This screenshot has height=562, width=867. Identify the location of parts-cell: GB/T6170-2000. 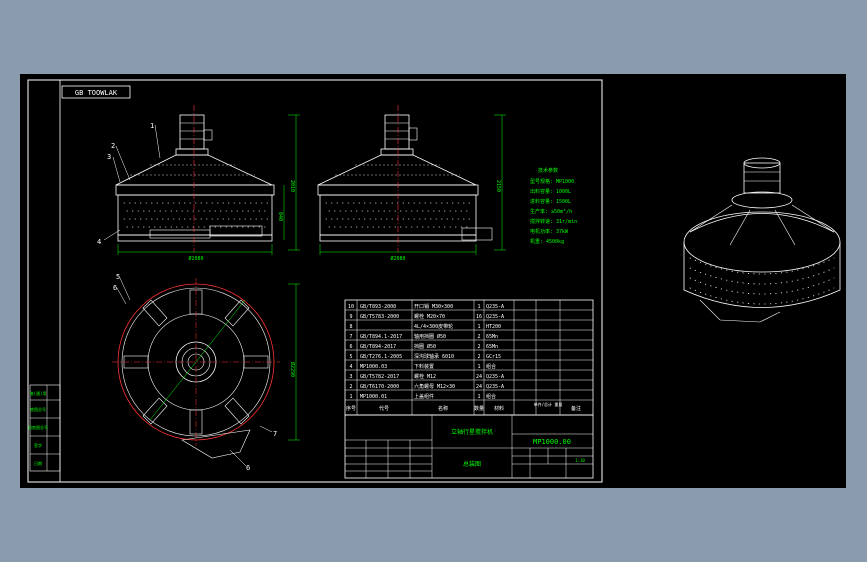
(379, 387).